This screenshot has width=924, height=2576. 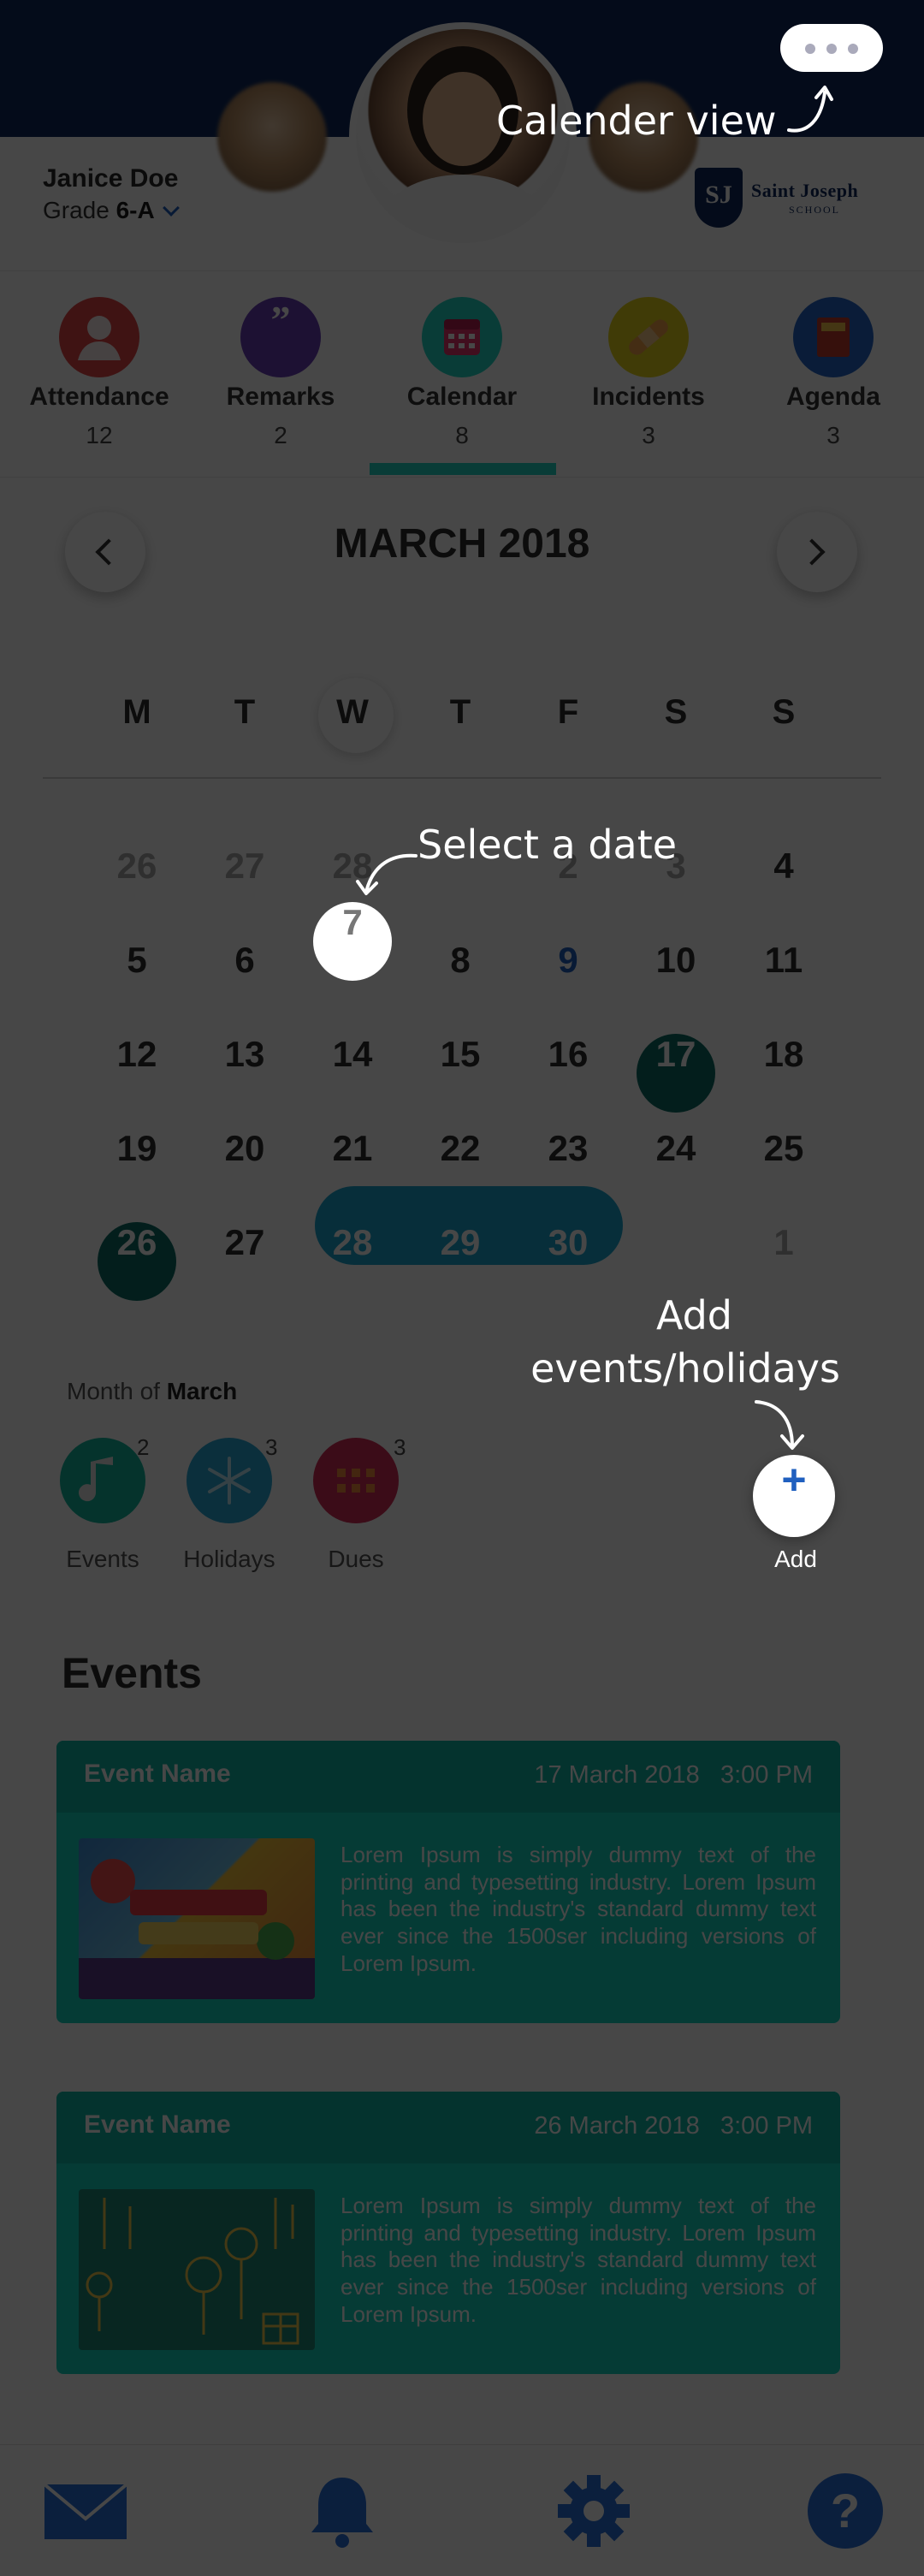 I want to click on event-card-header: Event Name 17 March 2018 3:00 PM, so click(x=448, y=1777).